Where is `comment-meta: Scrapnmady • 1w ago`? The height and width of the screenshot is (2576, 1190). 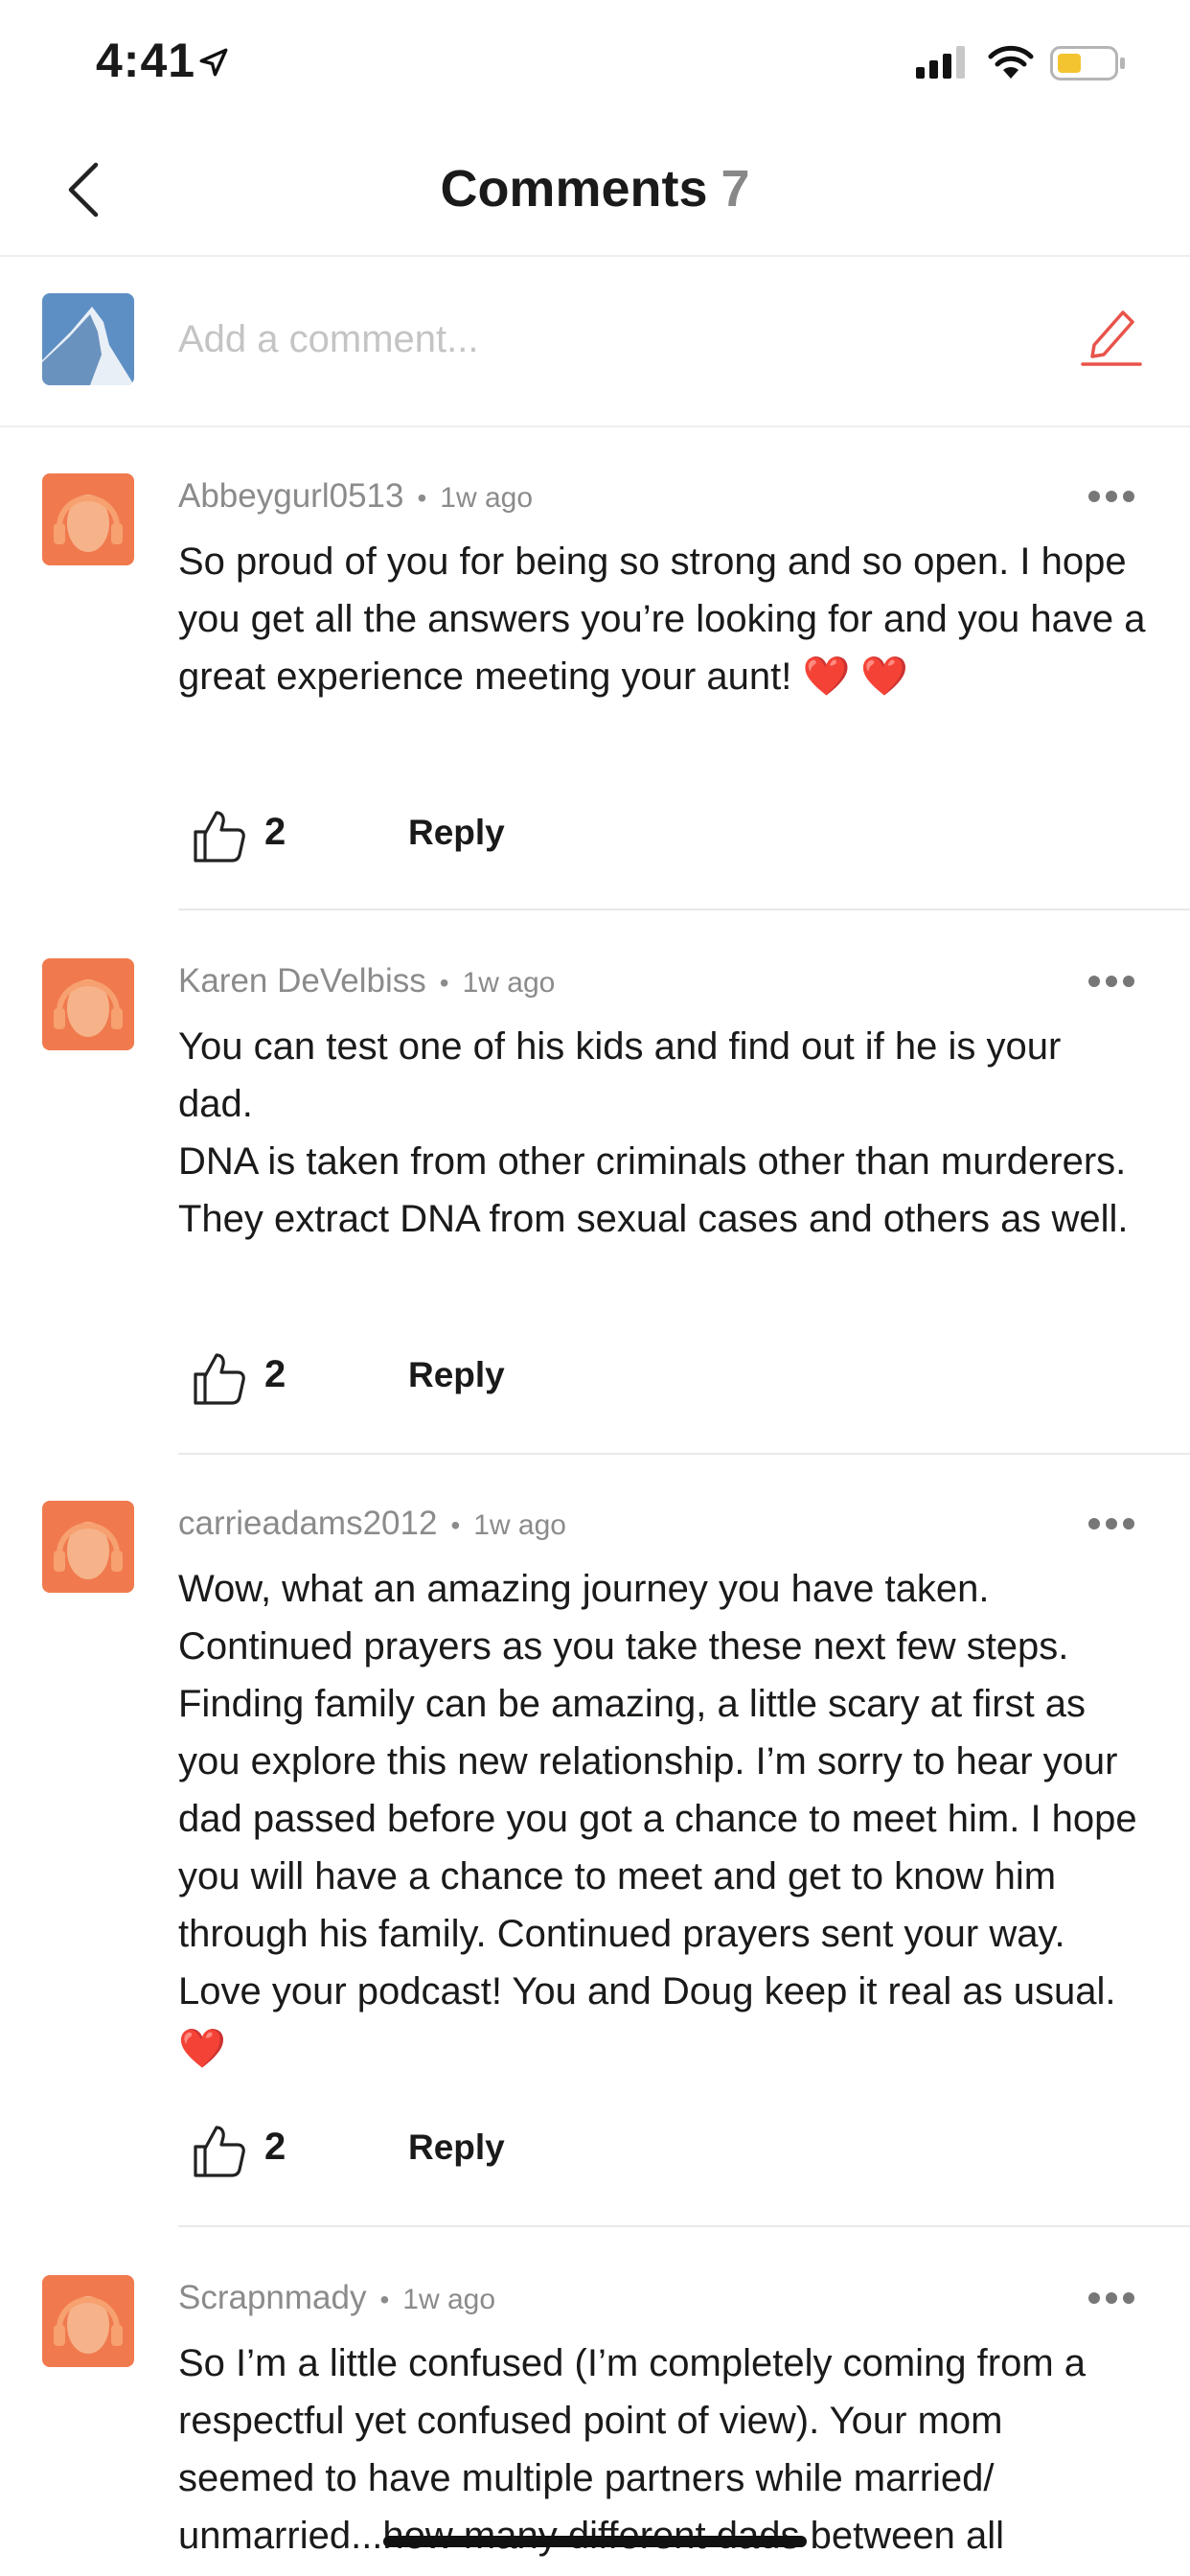
comment-meta: Scrapnmady • 1w ago is located at coordinates (337, 2297).